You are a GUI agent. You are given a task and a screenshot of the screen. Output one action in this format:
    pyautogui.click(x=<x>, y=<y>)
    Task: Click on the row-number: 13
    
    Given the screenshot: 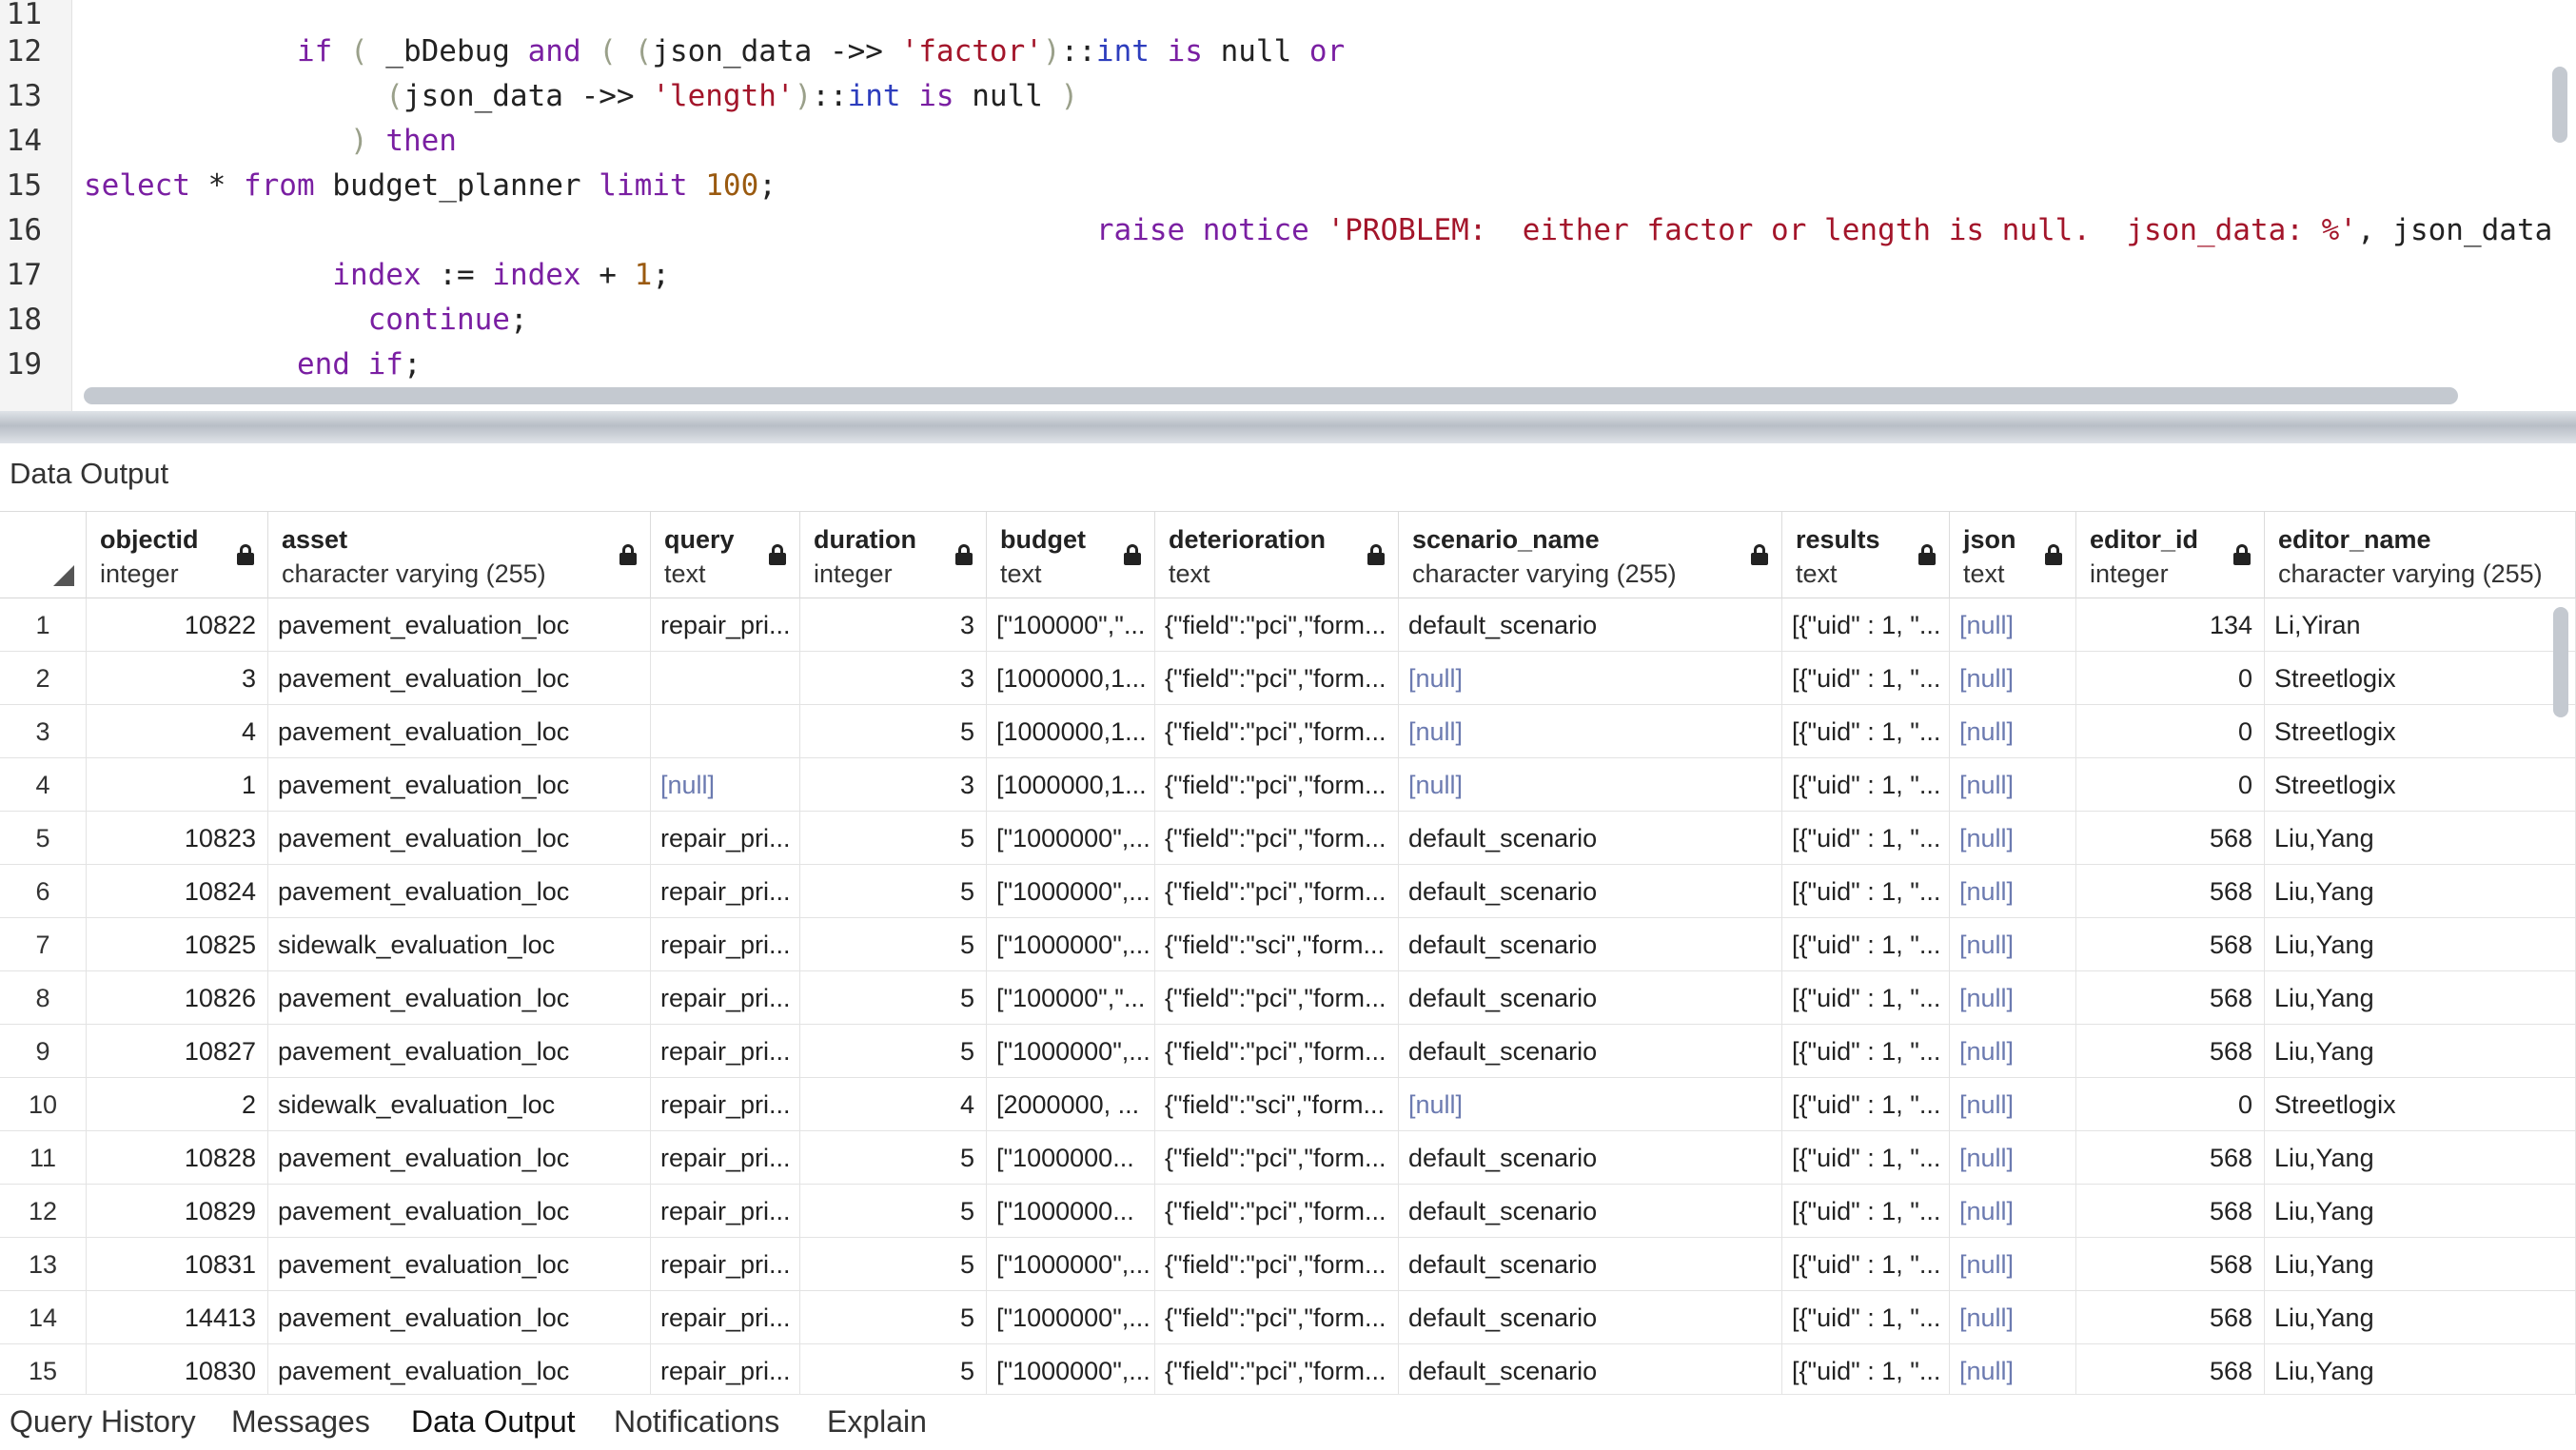 What is the action you would take?
    pyautogui.click(x=43, y=1264)
    